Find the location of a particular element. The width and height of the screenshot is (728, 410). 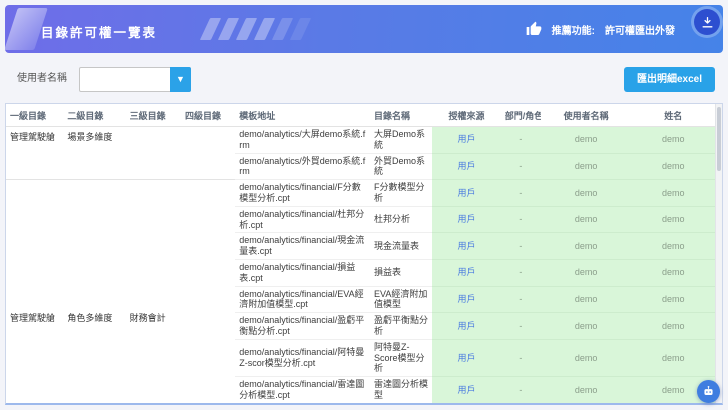

directory-name-cell: 杜邦分析 is located at coordinates (401, 220).